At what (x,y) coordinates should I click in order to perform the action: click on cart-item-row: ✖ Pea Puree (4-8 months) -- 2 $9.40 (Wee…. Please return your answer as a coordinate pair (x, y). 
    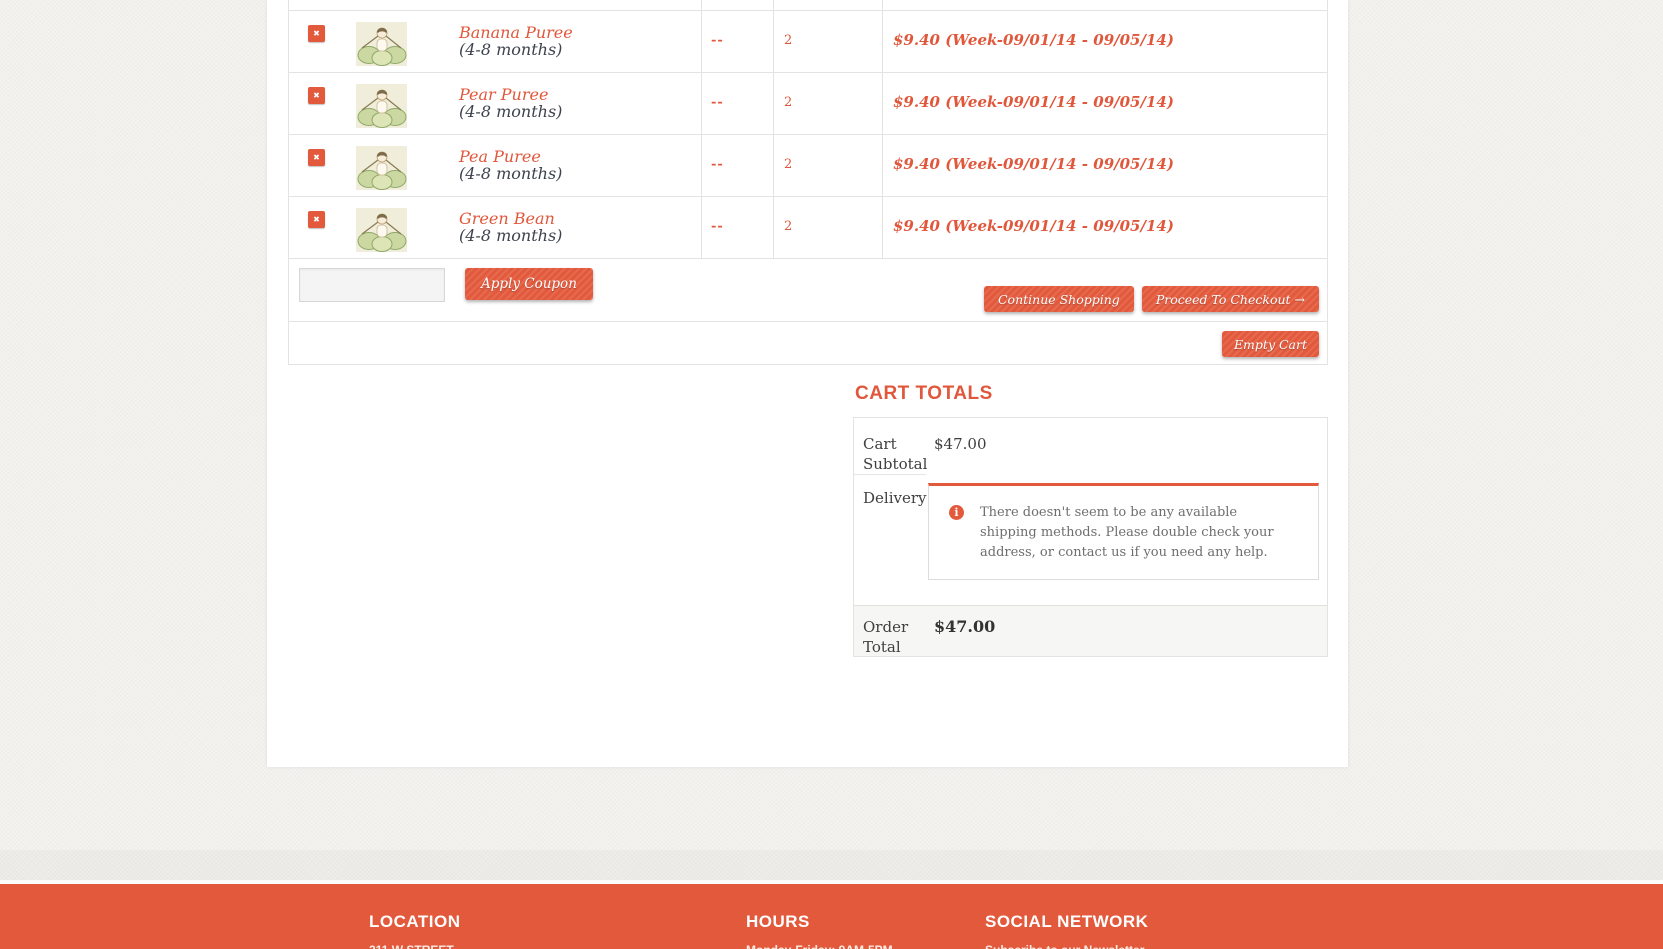
    Looking at the image, I should click on (808, 166).